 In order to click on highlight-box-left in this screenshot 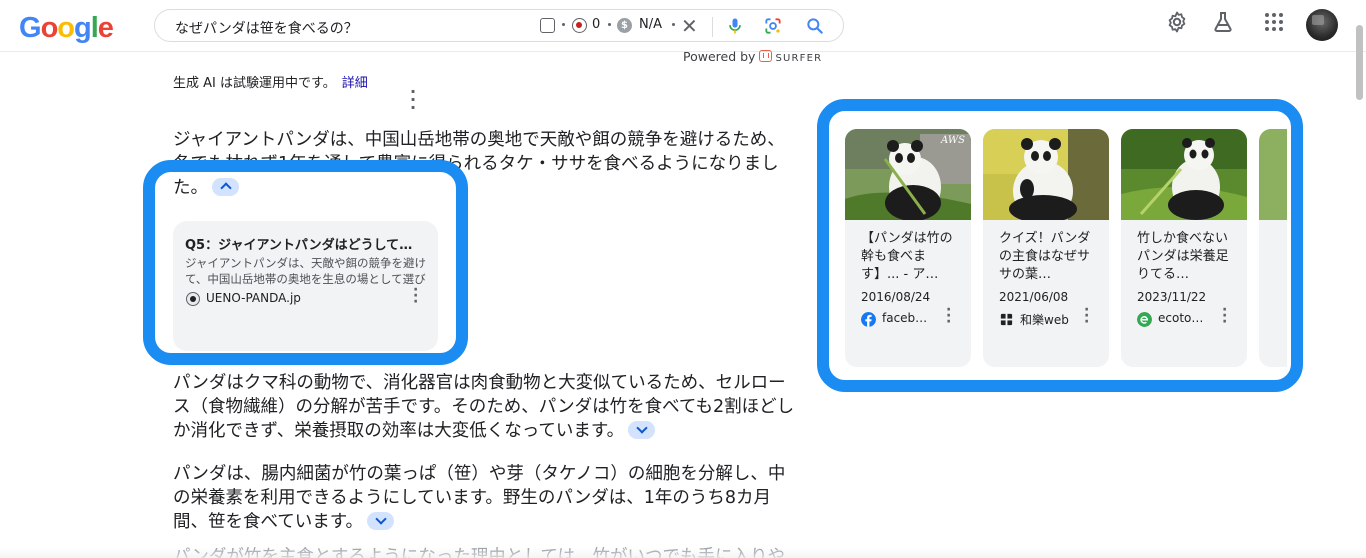, I will do `click(305, 262)`.